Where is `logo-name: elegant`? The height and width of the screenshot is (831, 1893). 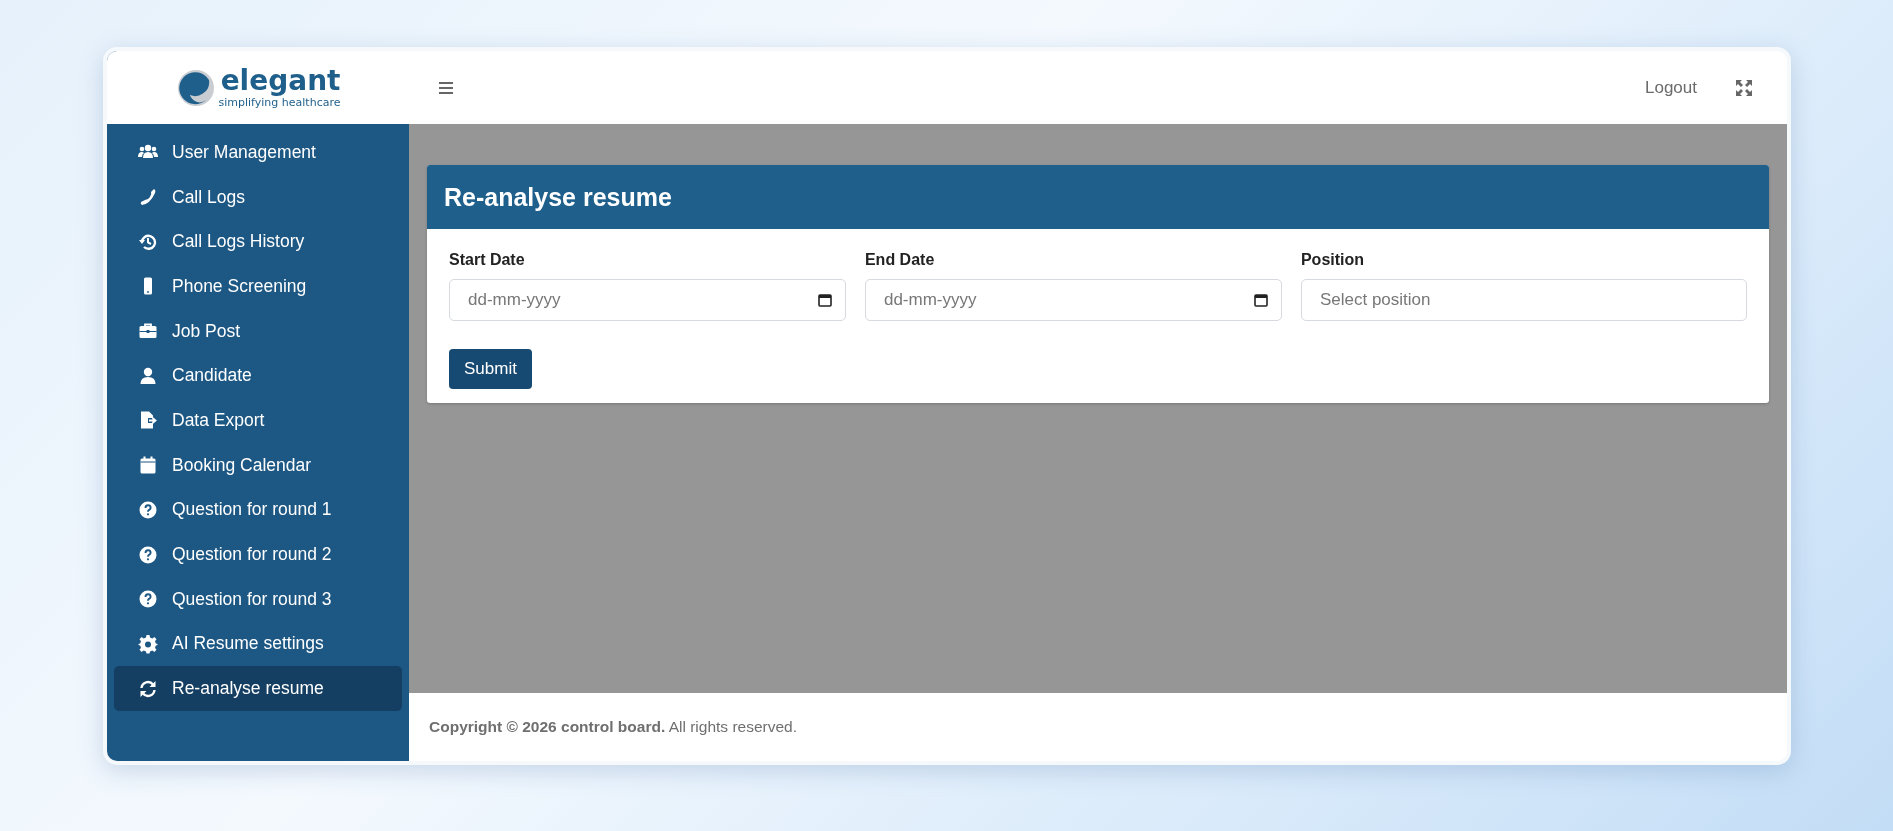
logo-name: elegant is located at coordinates (280, 81).